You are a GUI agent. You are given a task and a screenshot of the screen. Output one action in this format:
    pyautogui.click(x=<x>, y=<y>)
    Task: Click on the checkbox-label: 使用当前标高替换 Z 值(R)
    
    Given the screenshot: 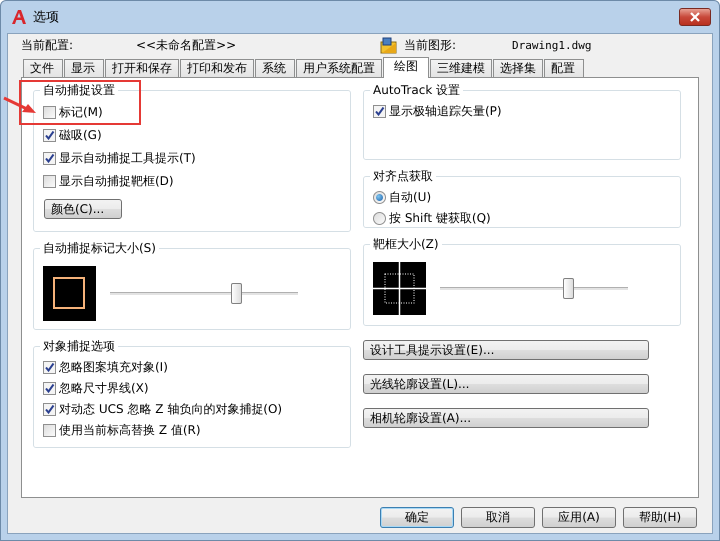 What is the action you would take?
    pyautogui.click(x=130, y=430)
    